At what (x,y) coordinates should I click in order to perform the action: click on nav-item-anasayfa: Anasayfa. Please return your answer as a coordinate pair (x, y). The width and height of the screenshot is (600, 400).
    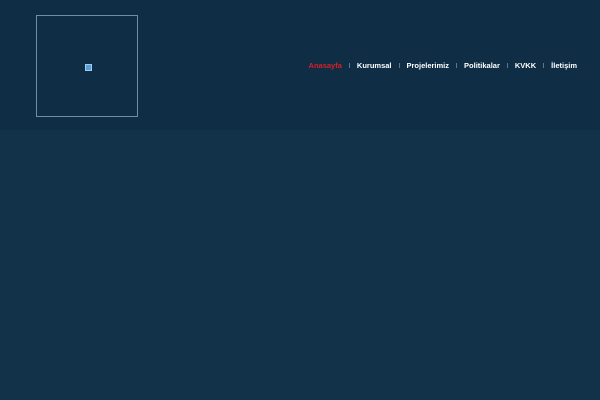
    Looking at the image, I should click on (325, 65).